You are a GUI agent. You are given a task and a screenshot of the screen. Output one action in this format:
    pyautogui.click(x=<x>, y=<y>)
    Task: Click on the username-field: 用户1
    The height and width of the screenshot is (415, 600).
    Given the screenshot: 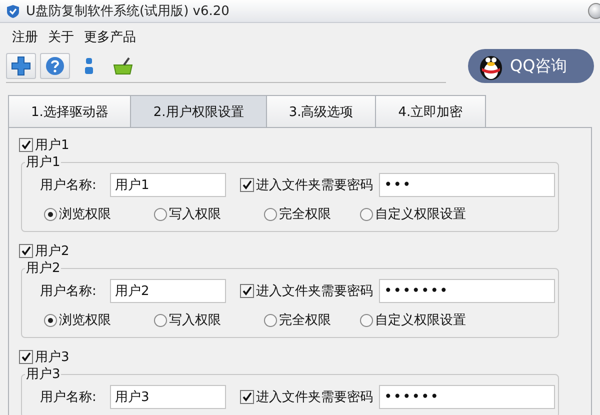 What is the action you would take?
    pyautogui.click(x=168, y=185)
    